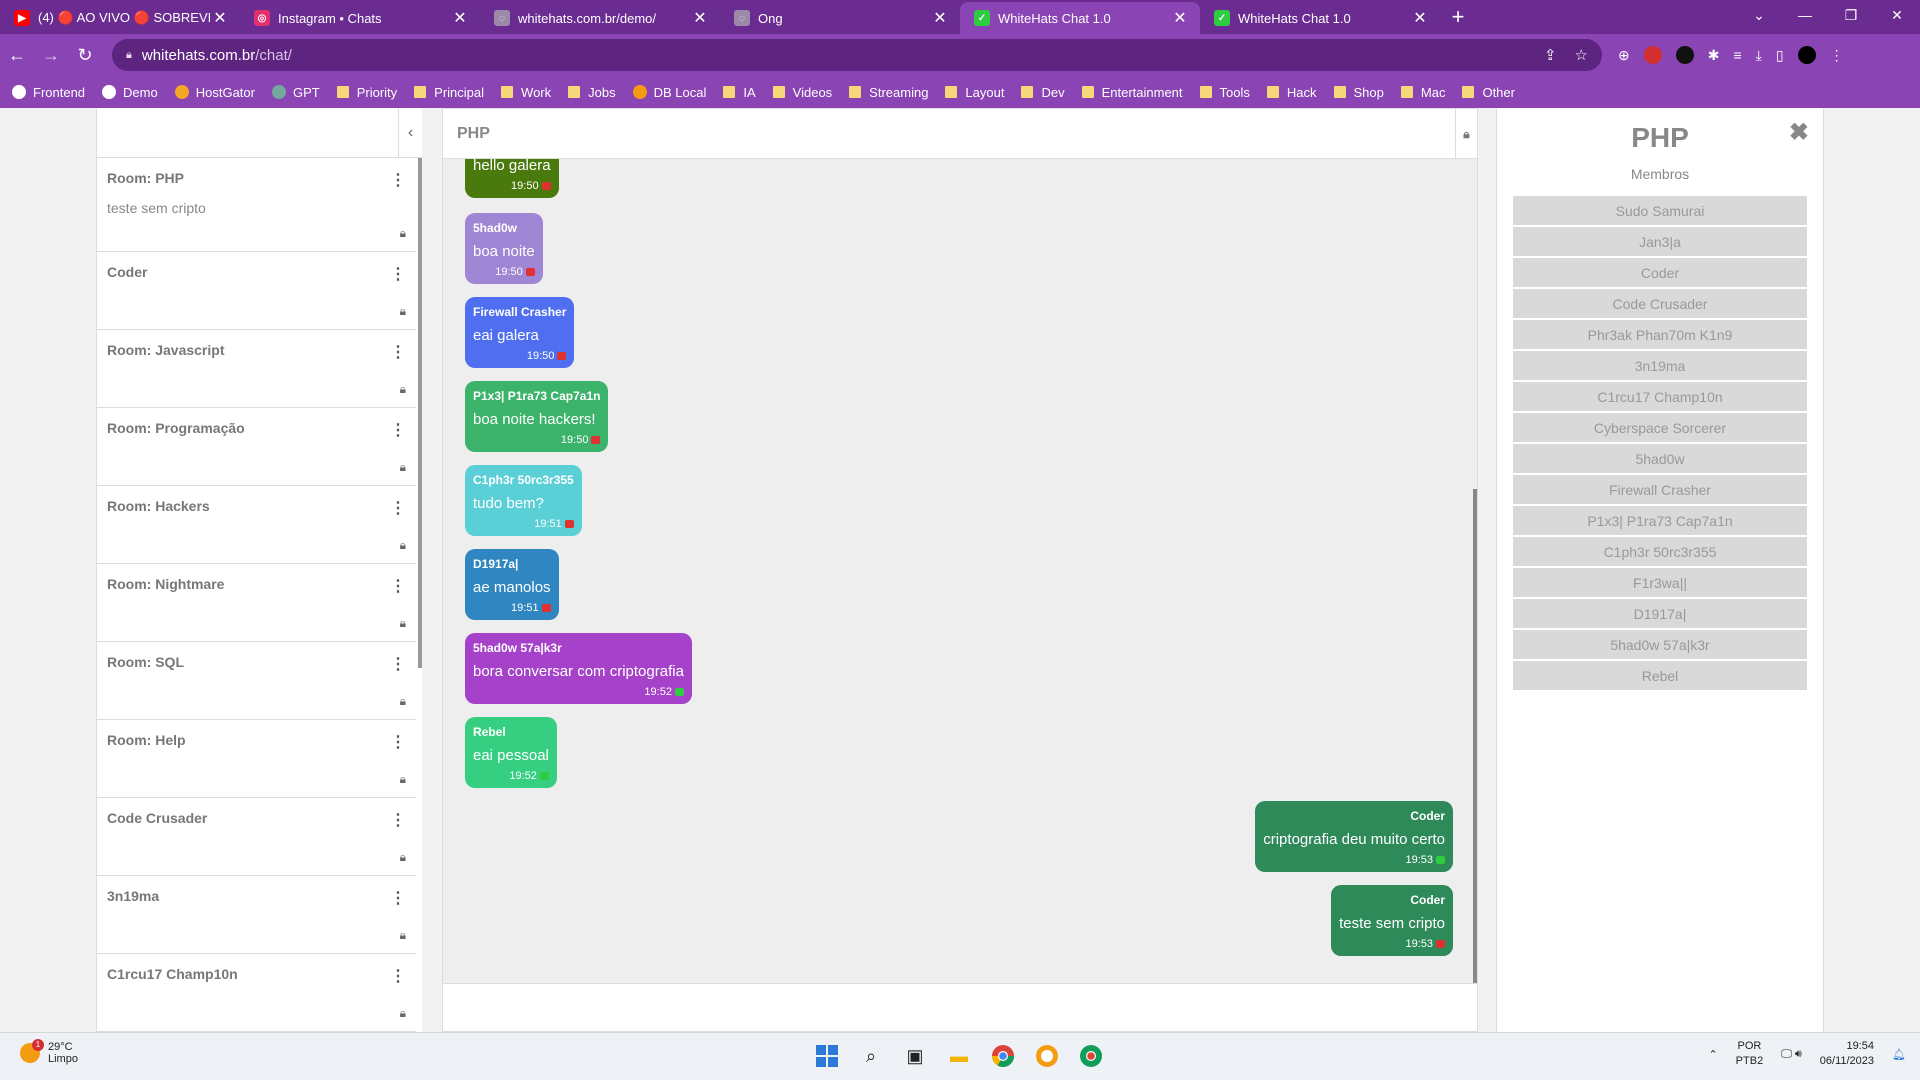 The height and width of the screenshot is (1080, 1920). Describe the element at coordinates (802, 92) in the screenshot. I see `bookmark-item: Videos` at that location.